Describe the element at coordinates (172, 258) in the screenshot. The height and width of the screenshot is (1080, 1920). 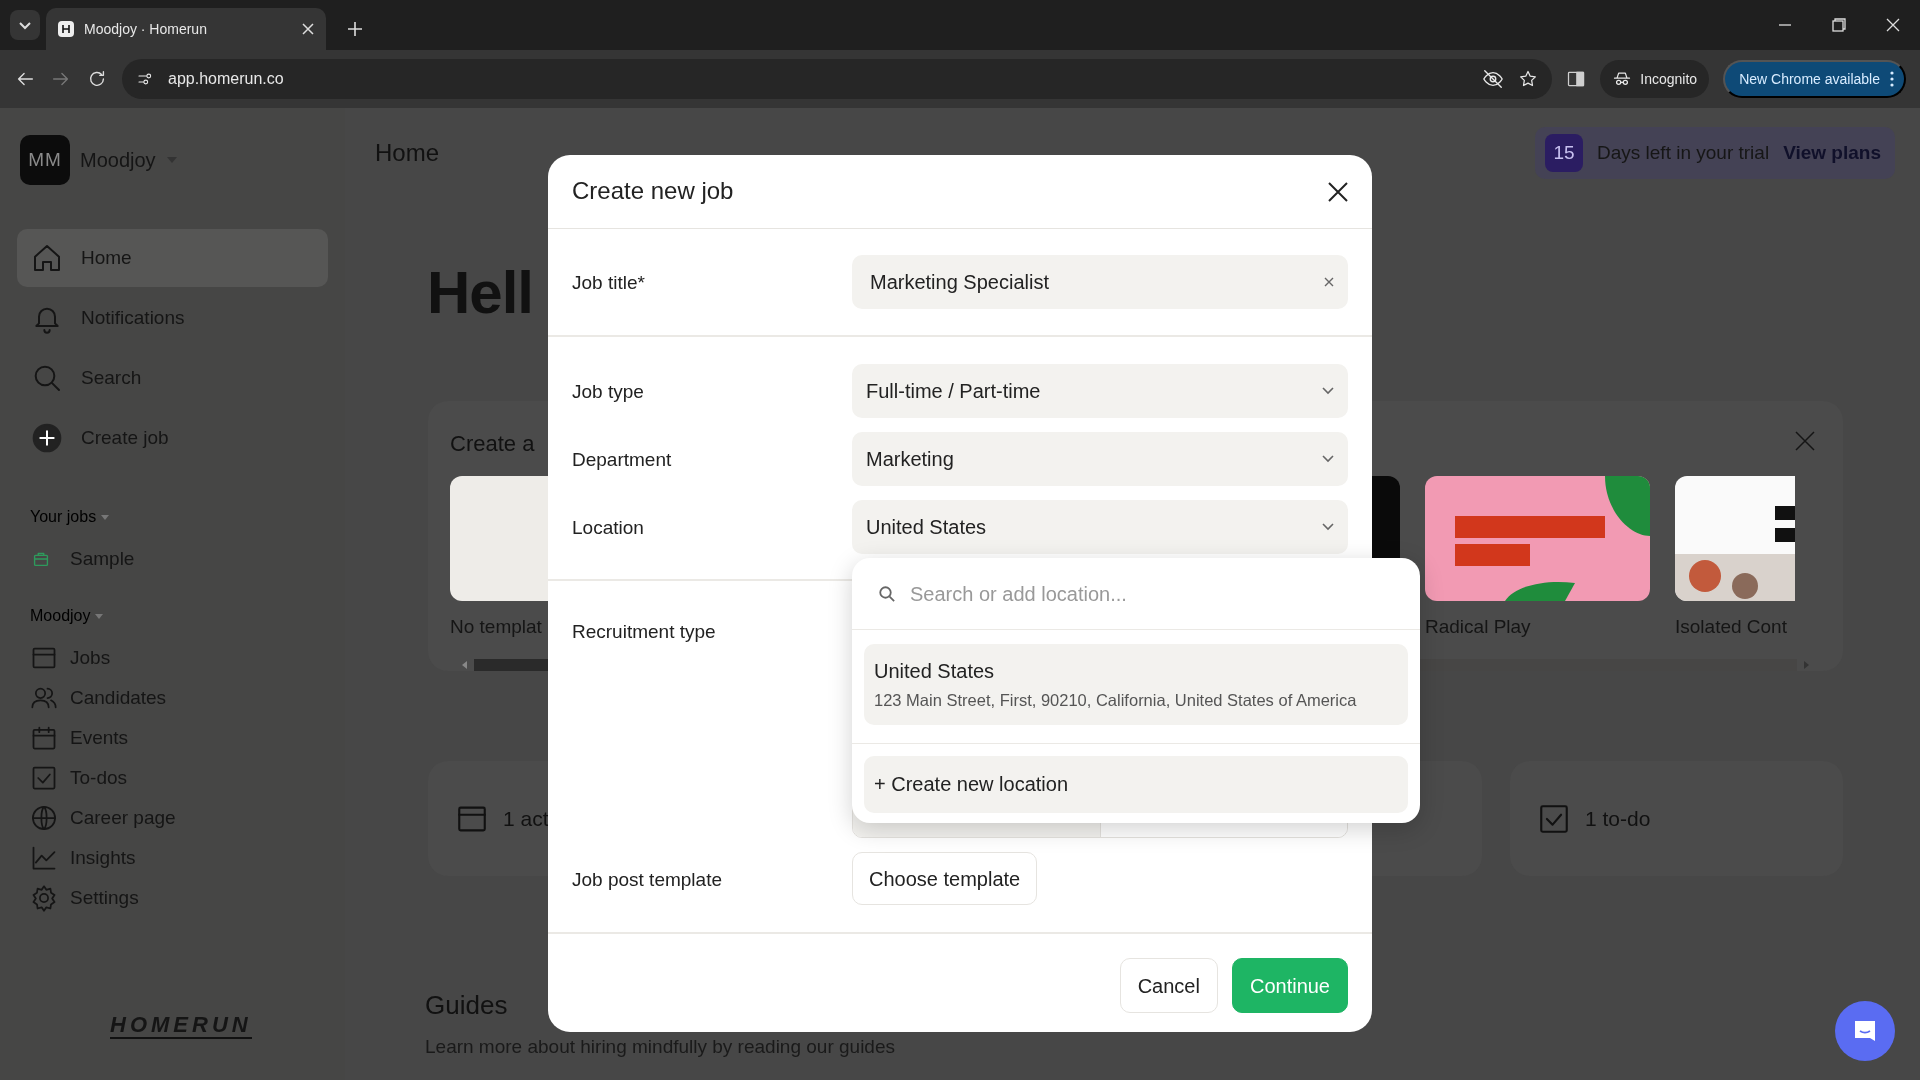
I see `nav-item: Home` at that location.